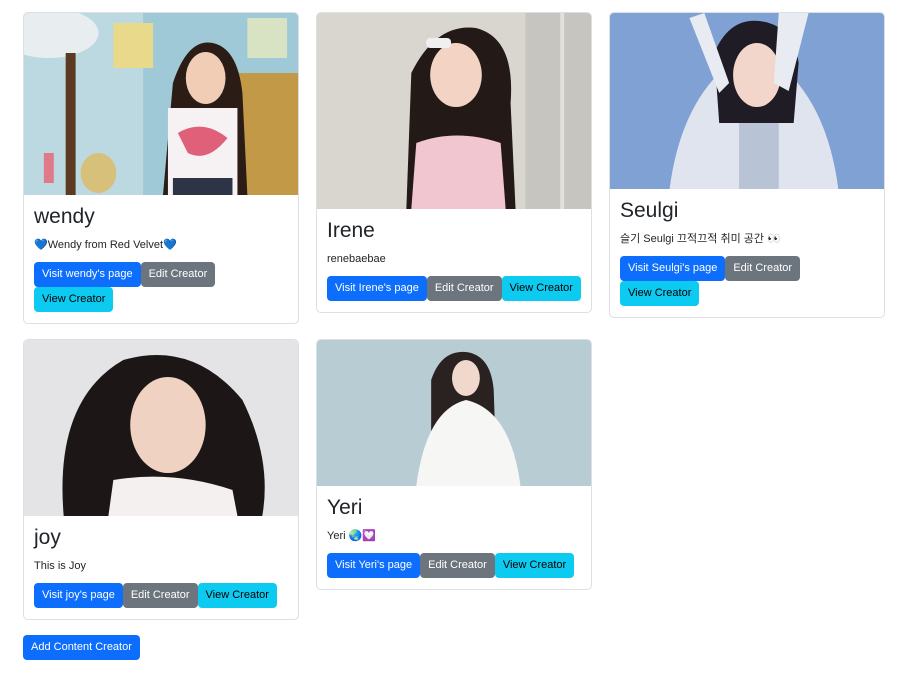  Describe the element at coordinates (673, 269) in the screenshot. I see `visit-page-button: Visit Seulgi's page` at that location.